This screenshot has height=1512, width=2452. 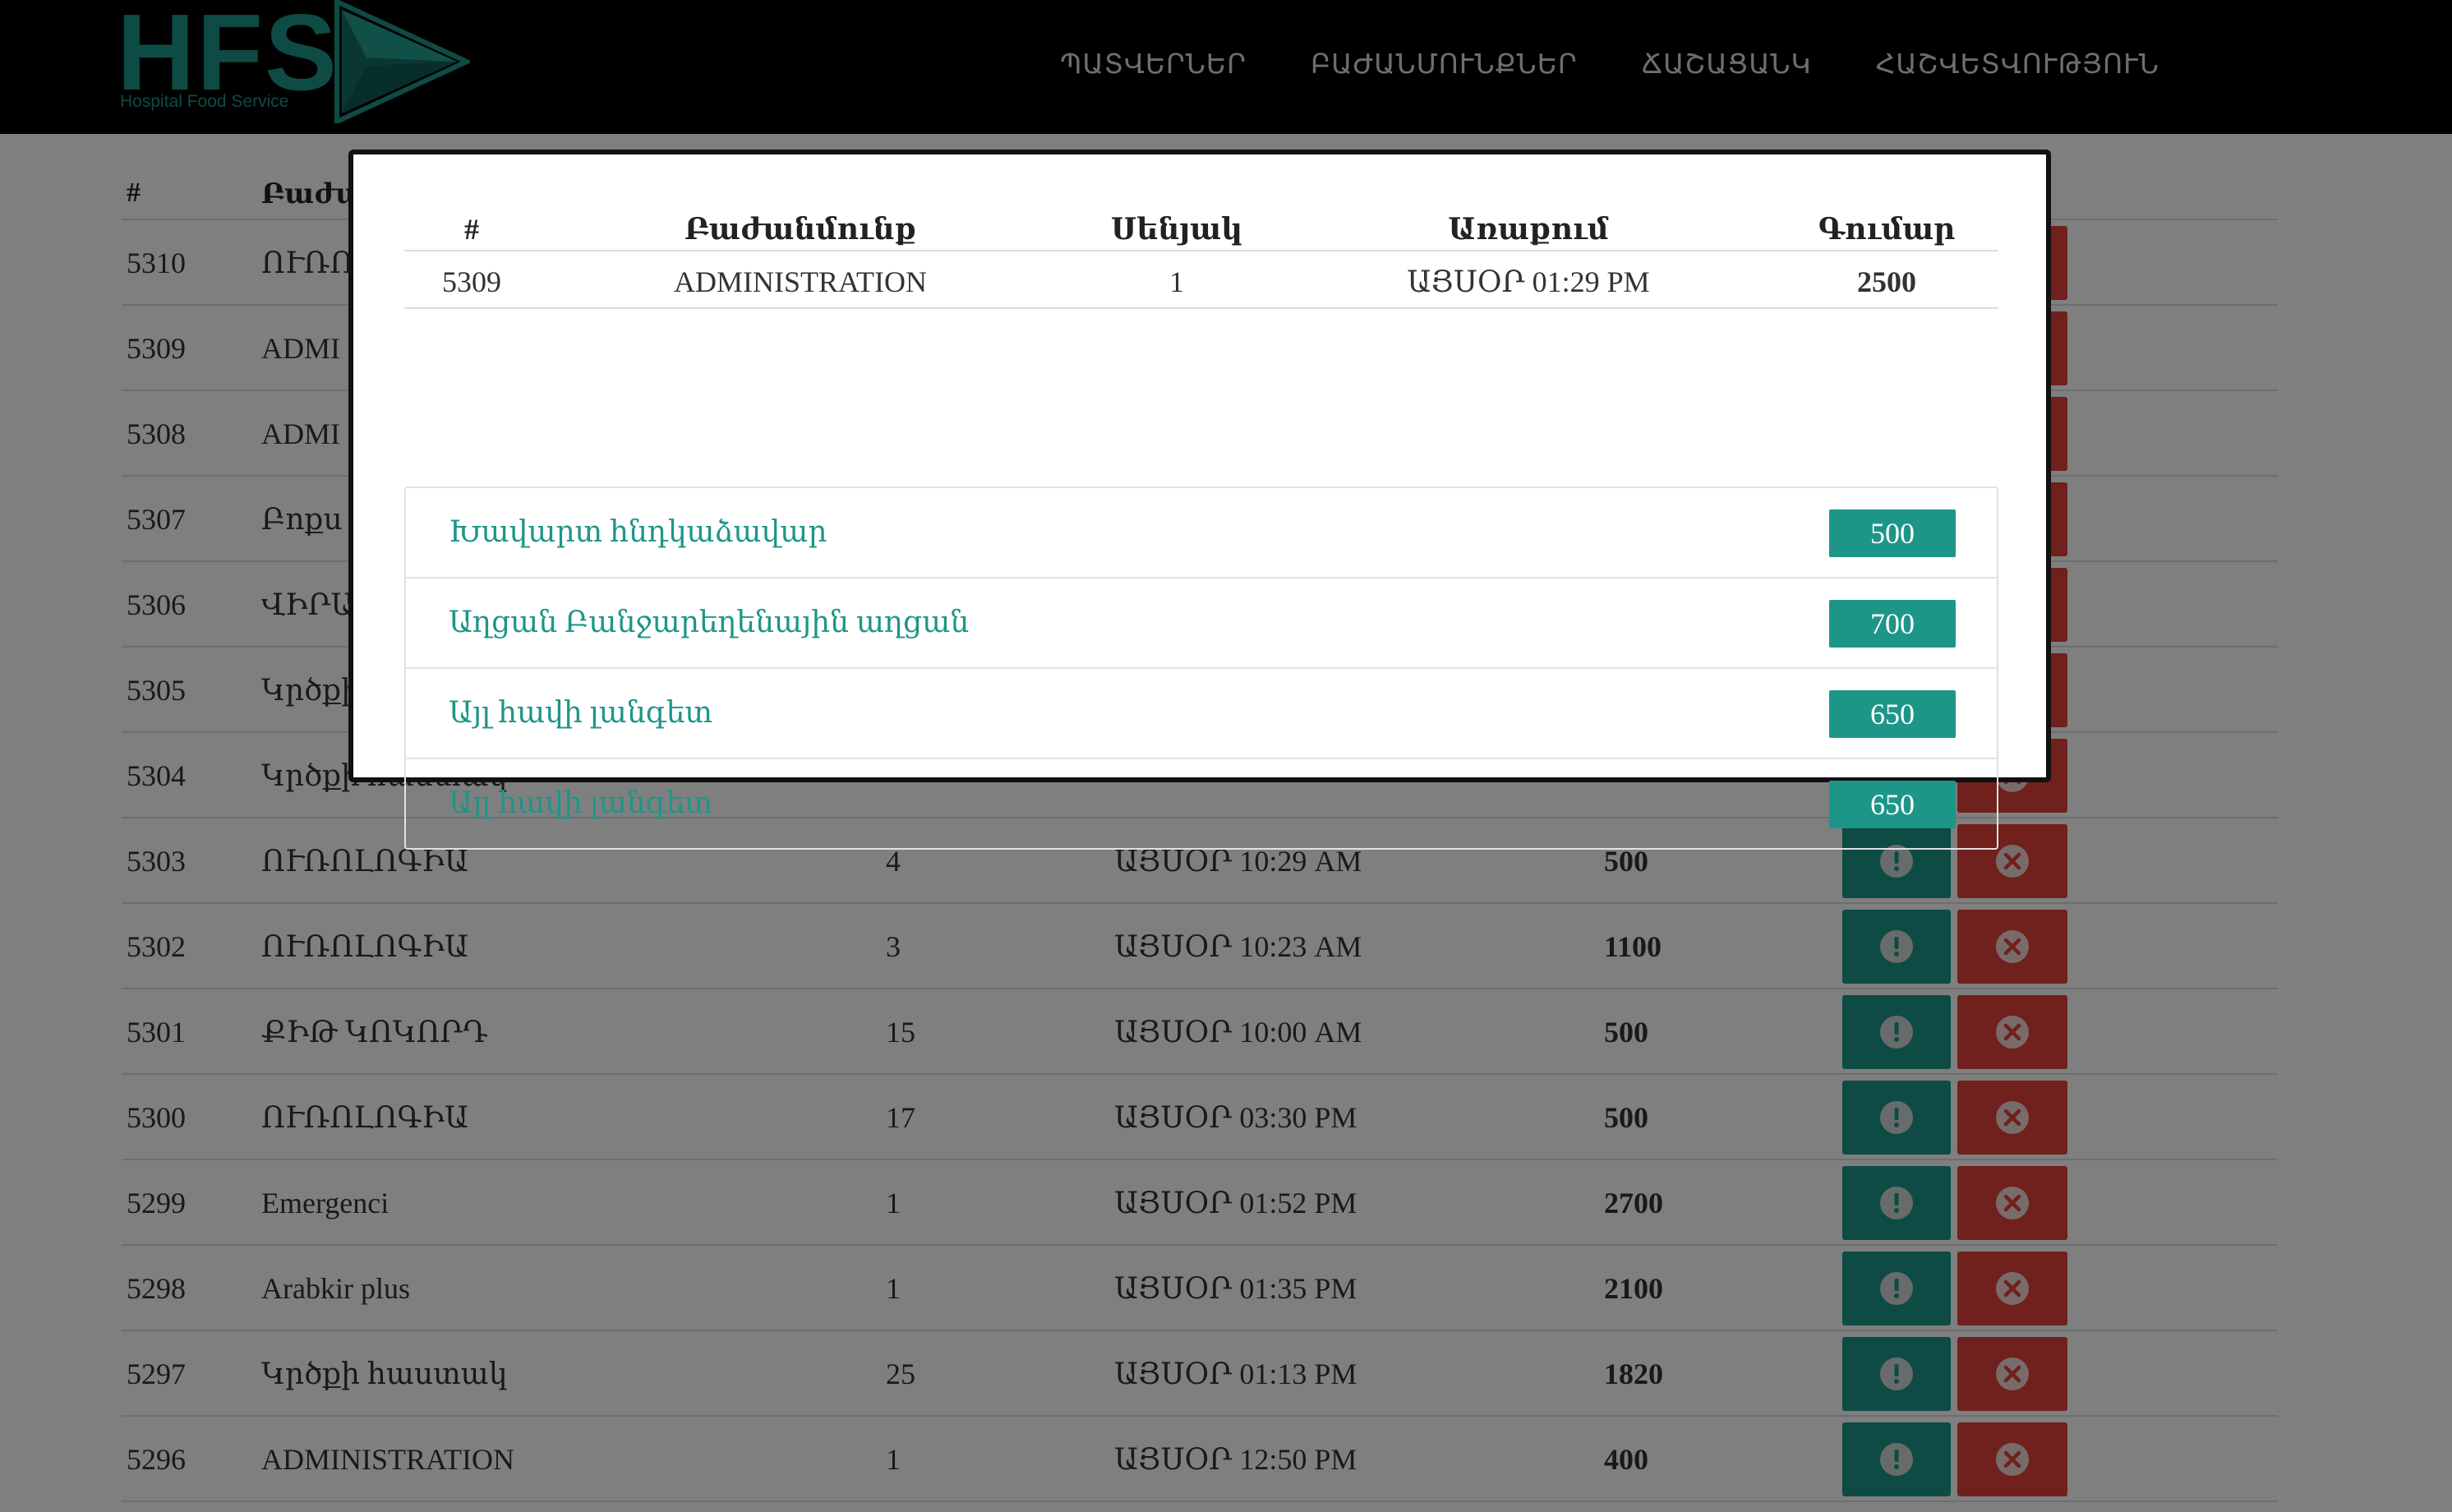 What do you see at coordinates (1892, 624) in the screenshot?
I see `item-price-badge: 700` at bounding box center [1892, 624].